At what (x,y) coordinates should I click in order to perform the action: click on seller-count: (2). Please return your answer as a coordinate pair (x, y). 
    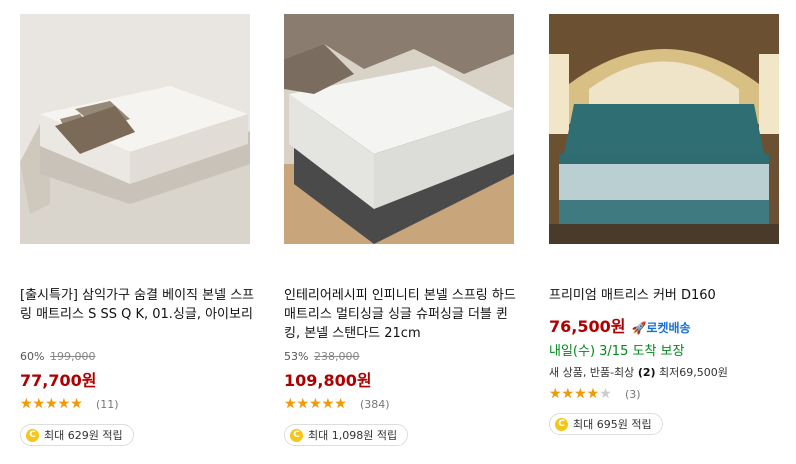
    Looking at the image, I should click on (646, 372).